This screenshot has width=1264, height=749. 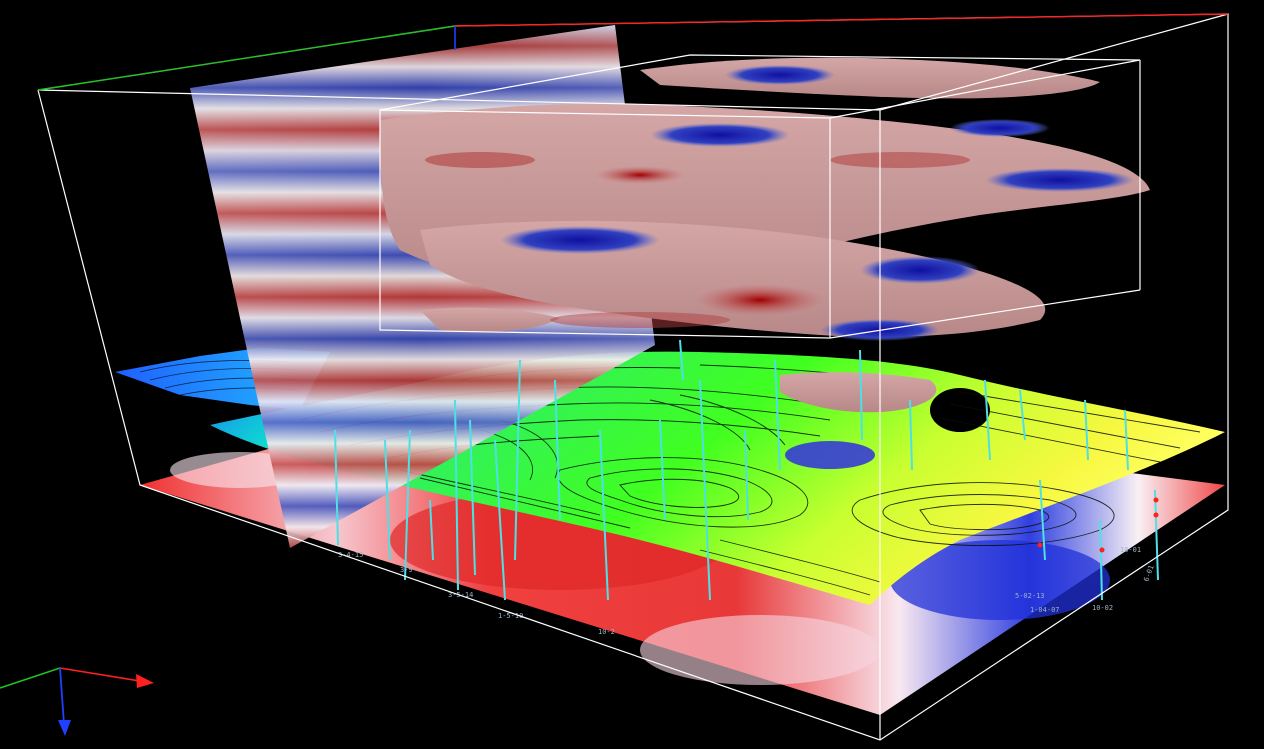 What do you see at coordinates (1030, 596) in the screenshot?
I see `well-label: 5-02-13` at bounding box center [1030, 596].